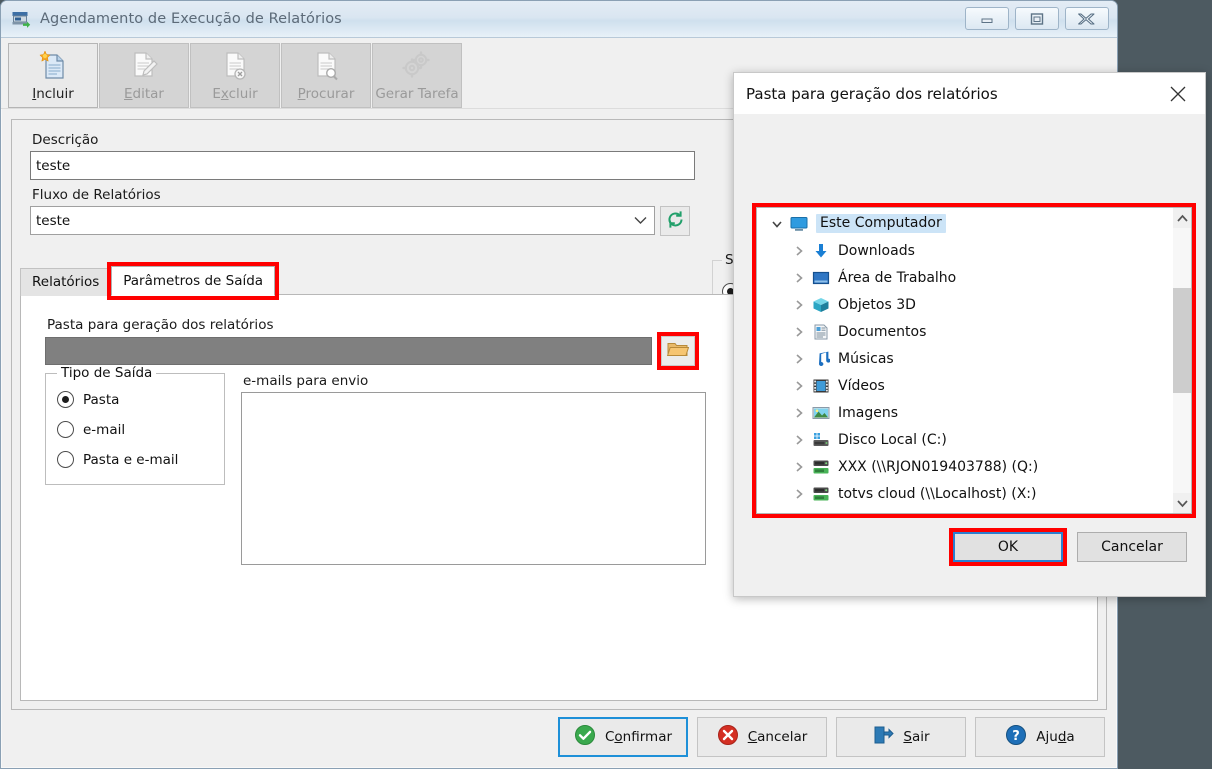 This screenshot has height=769, width=1212. Describe the element at coordinates (140, 429) in the screenshot. I see `radio-option-email: e-mail` at that location.